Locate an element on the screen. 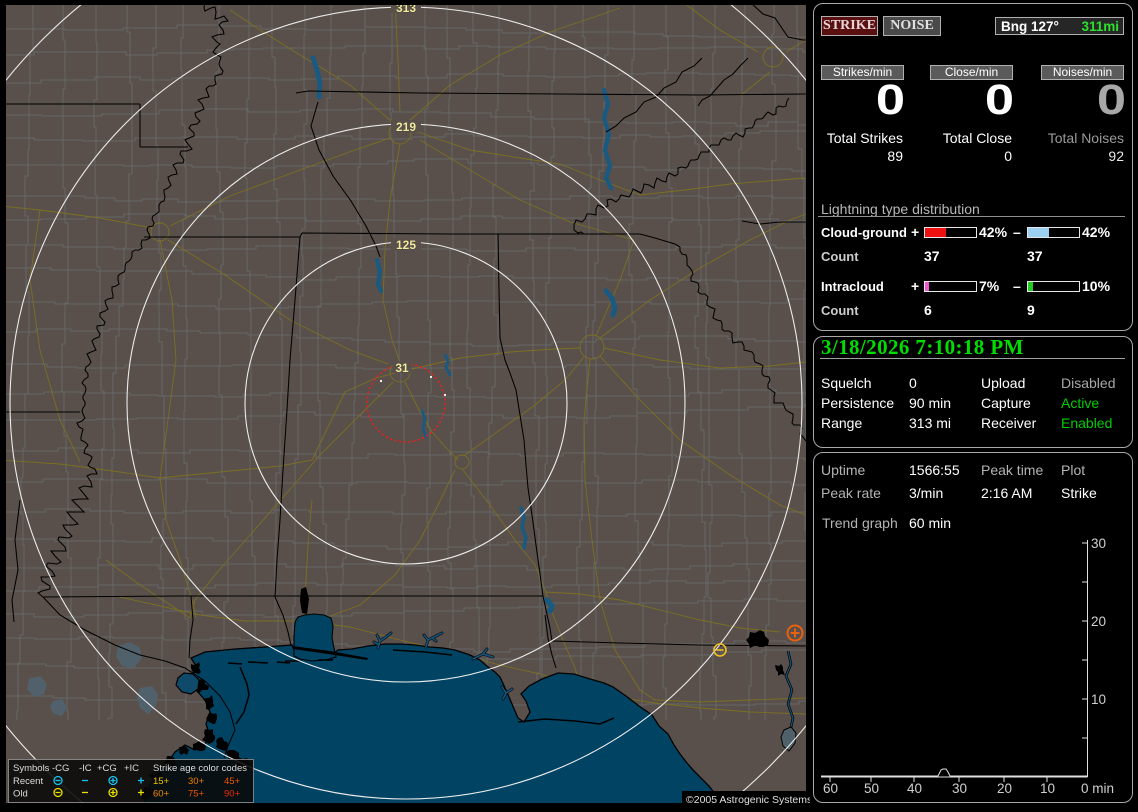 This screenshot has width=1138, height=812. svg-text: Symbols is located at coordinates (31, 768).